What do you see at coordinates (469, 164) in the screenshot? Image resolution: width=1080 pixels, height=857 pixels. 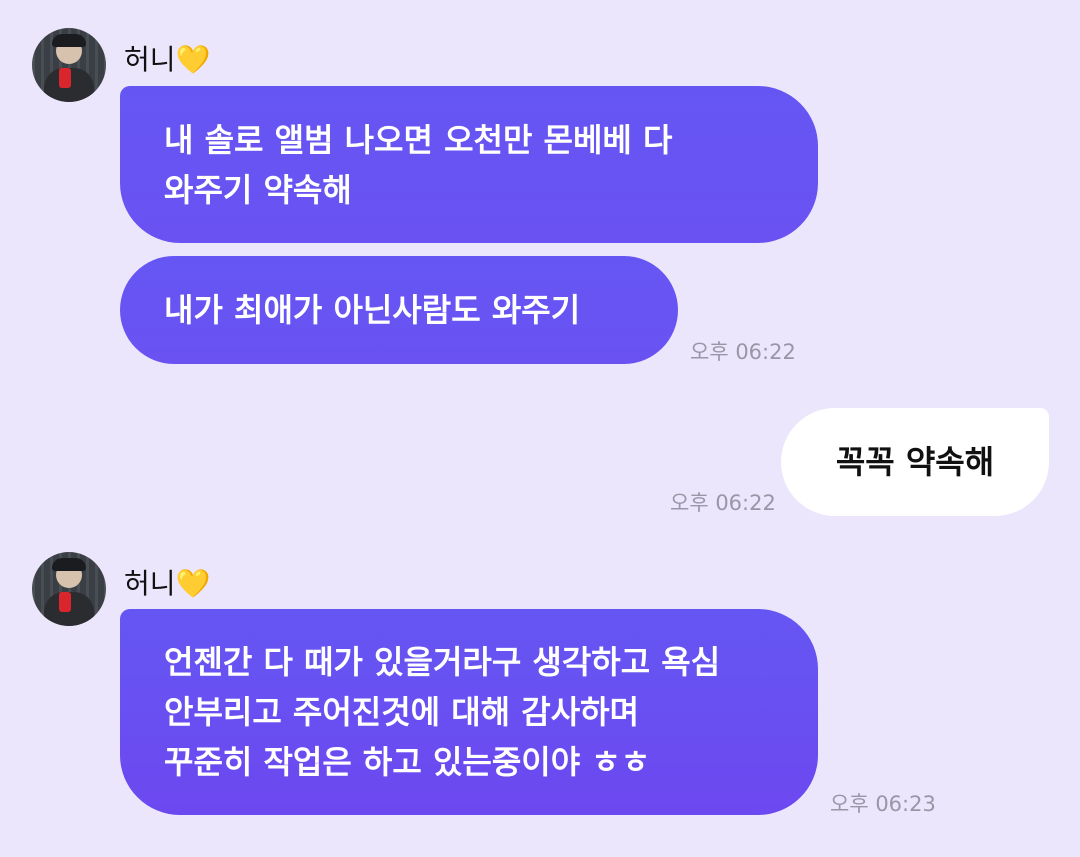 I see `message-bubble-received: 내 솔로 앨범 나오면 오천만 몬베베 다 와주기 약속해` at bounding box center [469, 164].